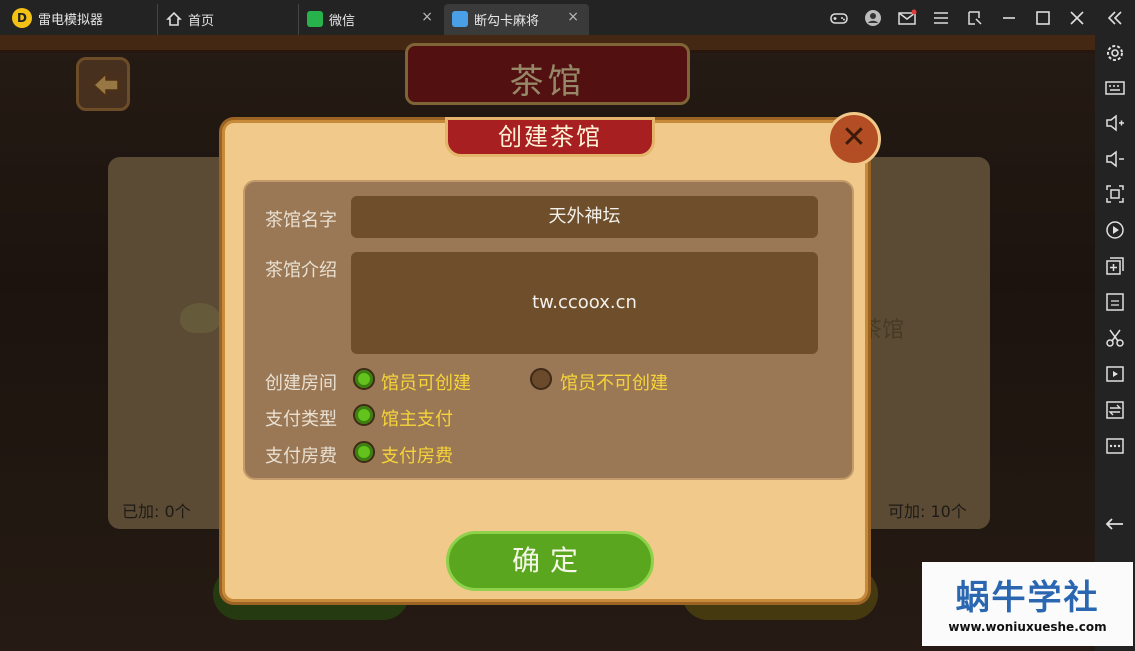 Image resolution: width=1135 pixels, height=651 pixels. Describe the element at coordinates (1077, 18) in the screenshot. I see `close-window-icon` at that location.